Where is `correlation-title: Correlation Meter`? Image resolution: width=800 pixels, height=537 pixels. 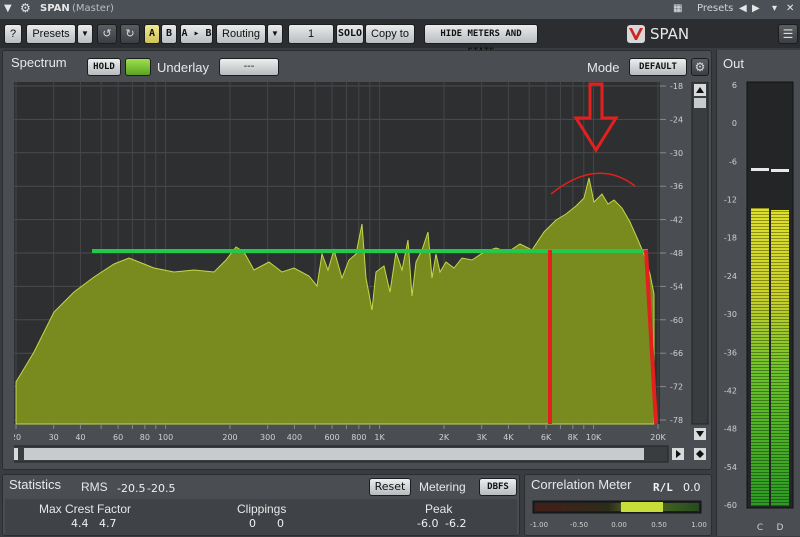
correlation-title: Correlation Meter is located at coordinates (581, 484).